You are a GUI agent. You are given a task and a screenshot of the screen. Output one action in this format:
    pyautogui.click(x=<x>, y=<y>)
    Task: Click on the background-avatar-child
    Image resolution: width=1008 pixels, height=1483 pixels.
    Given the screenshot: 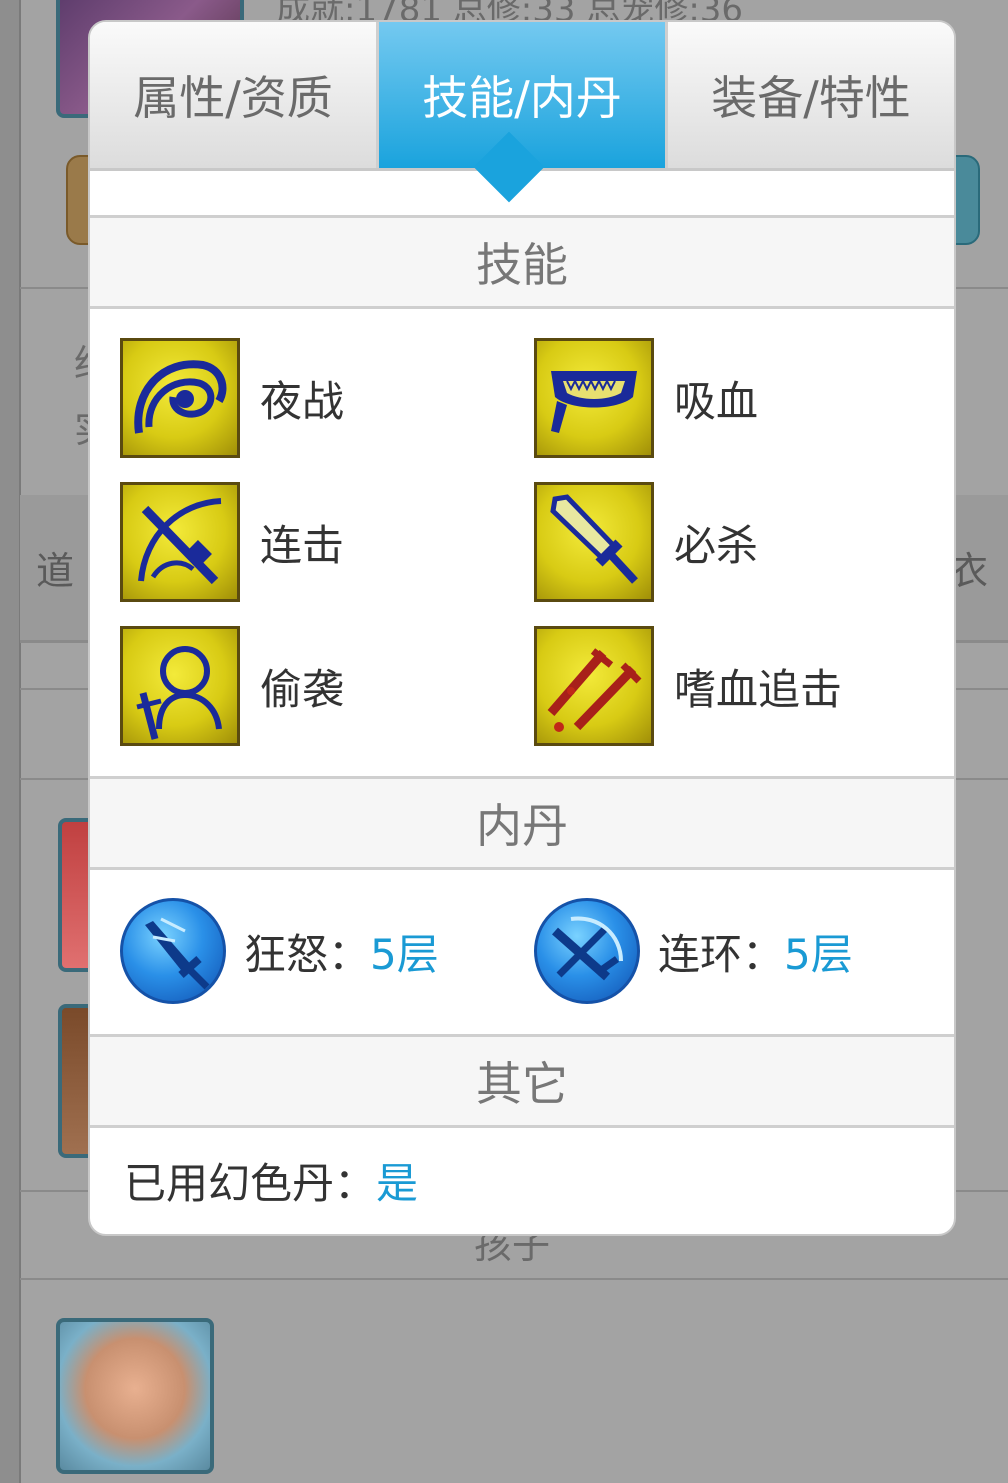 What is the action you would take?
    pyautogui.click(x=135, y=1396)
    